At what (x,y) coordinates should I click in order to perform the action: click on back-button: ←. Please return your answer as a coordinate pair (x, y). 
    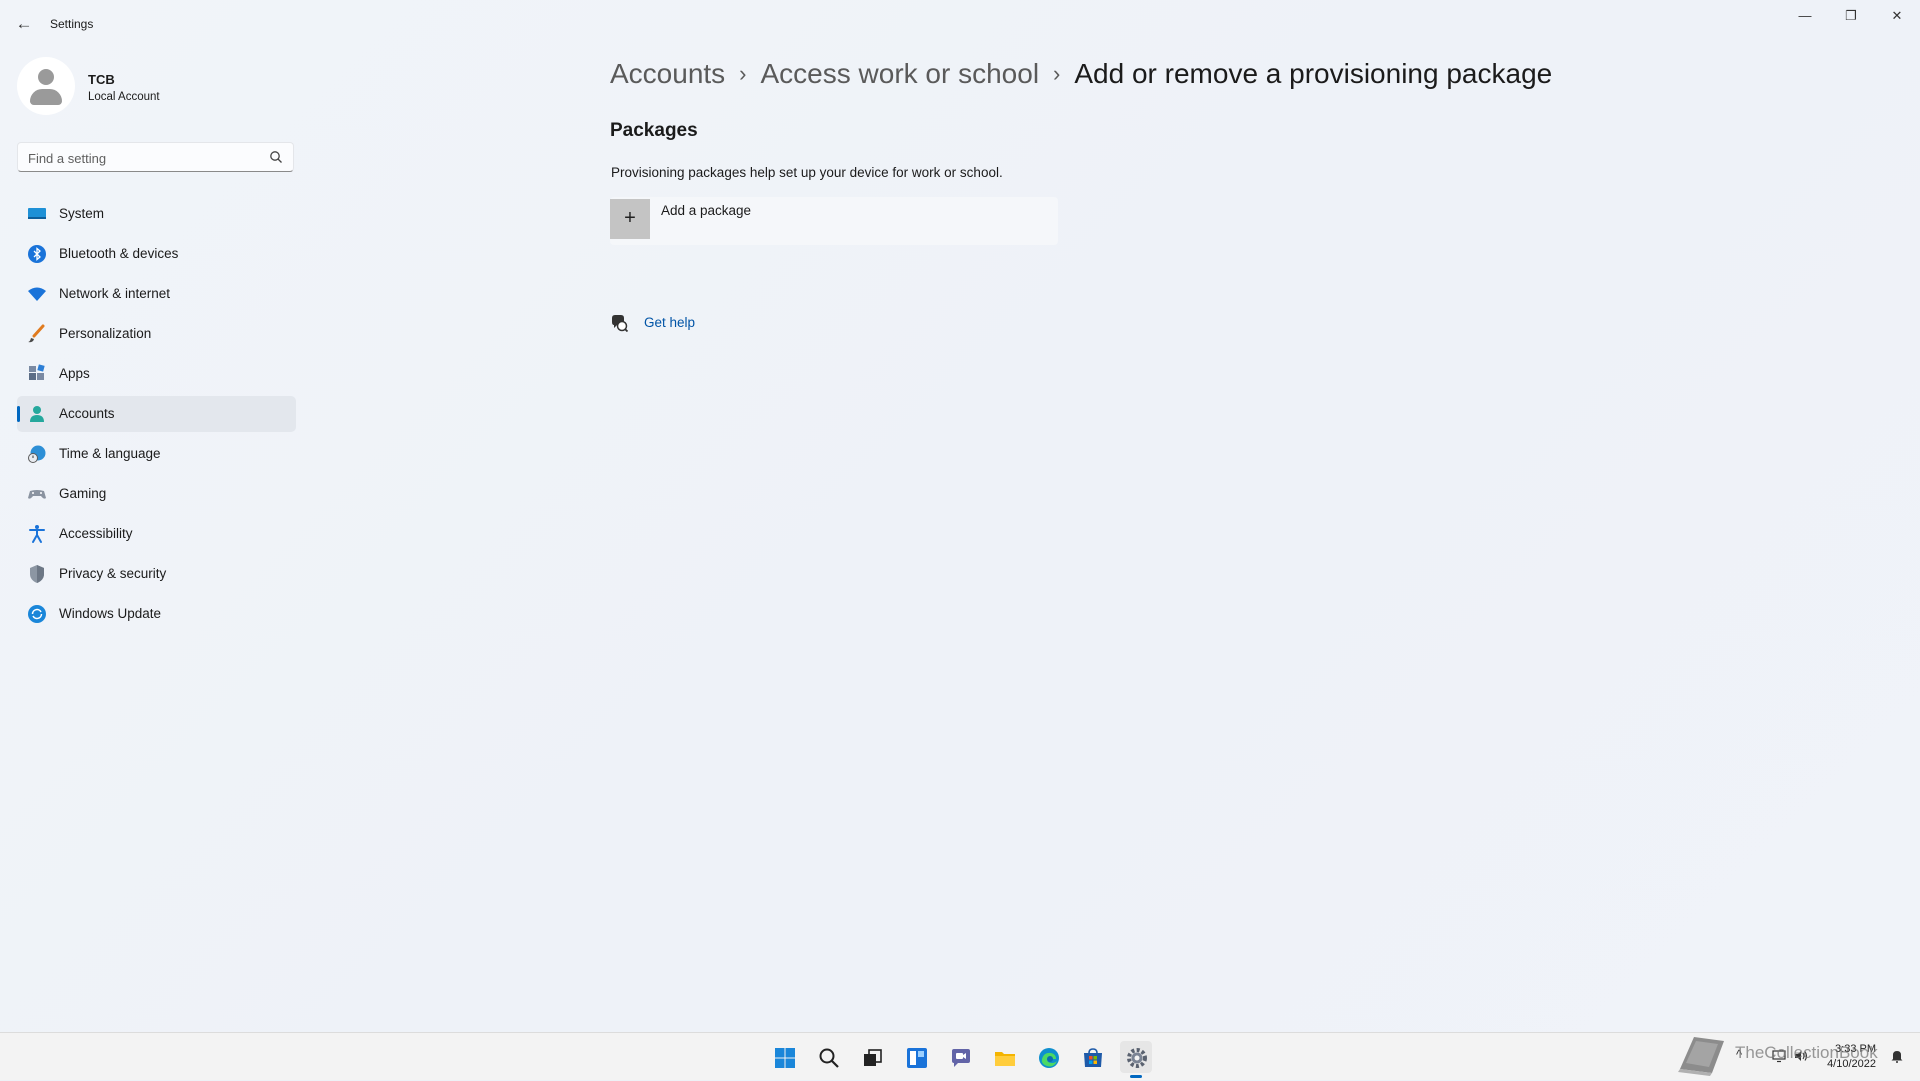
    Looking at the image, I should click on (24, 24).